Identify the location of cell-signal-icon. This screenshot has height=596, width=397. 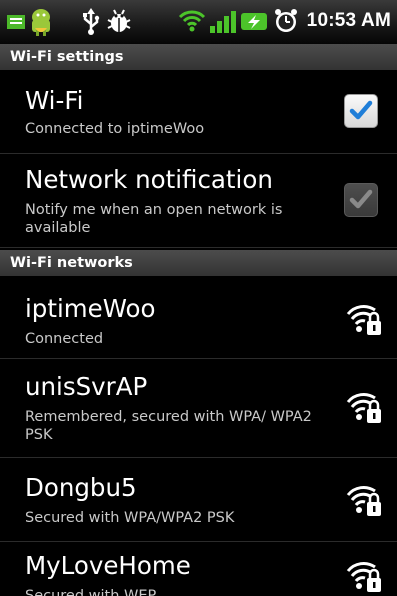
(222, 21).